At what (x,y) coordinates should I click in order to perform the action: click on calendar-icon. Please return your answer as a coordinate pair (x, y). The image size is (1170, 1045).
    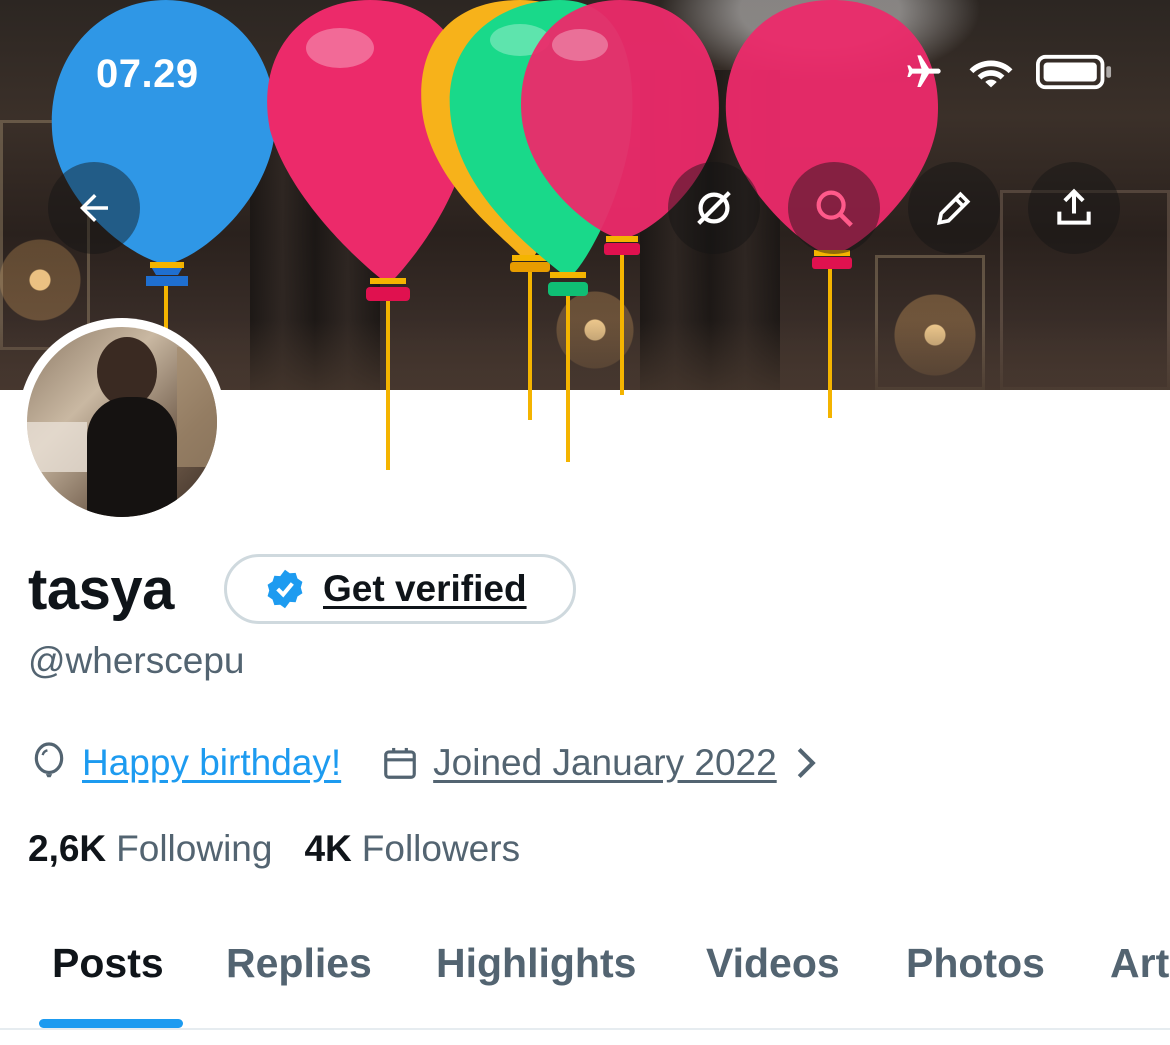
    Looking at the image, I should click on (400, 763).